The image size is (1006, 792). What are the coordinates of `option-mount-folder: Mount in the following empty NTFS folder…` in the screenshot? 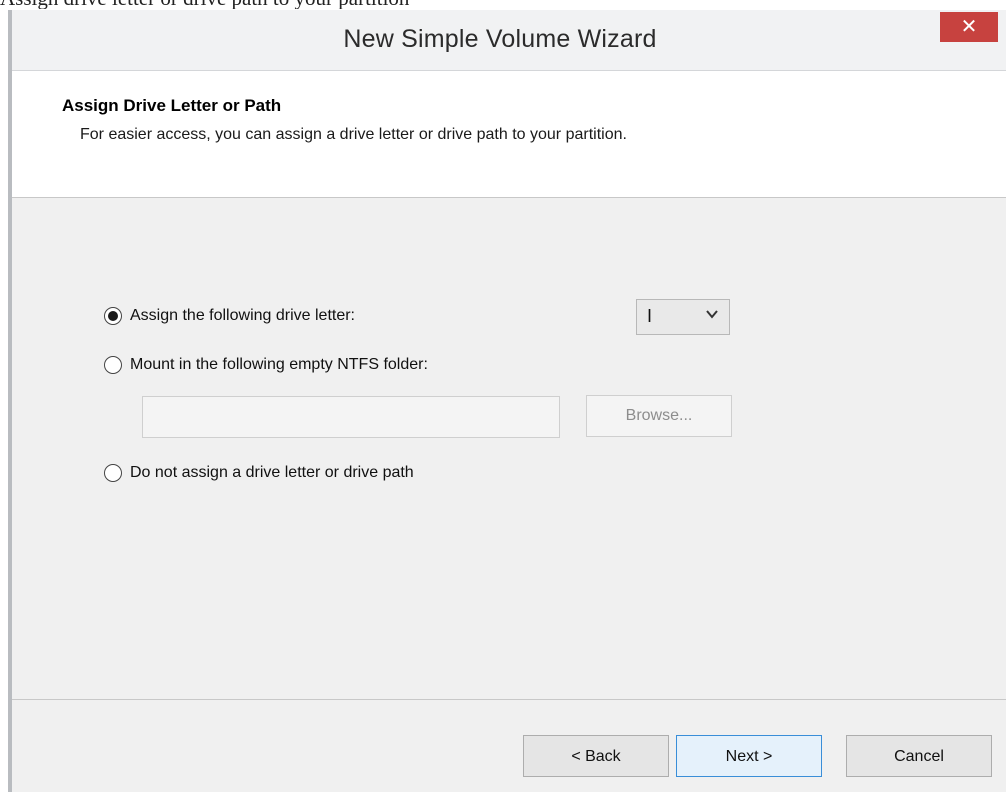 It's located at (266, 365).